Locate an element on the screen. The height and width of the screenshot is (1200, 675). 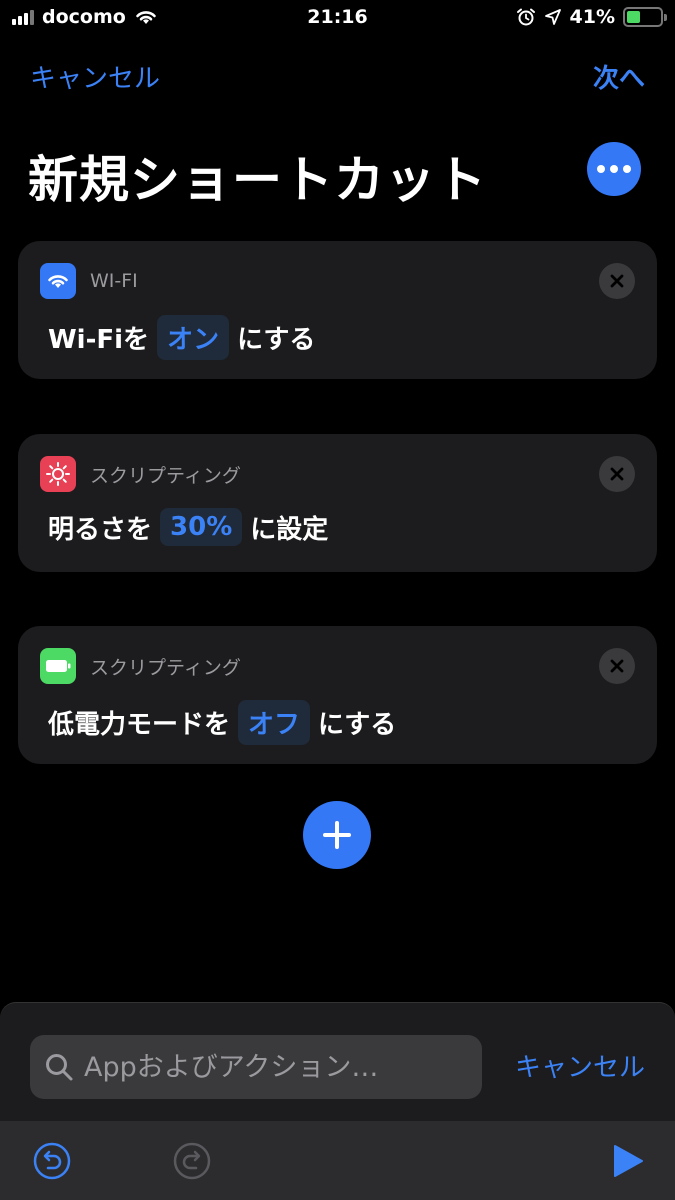
action-description: 低電力モードを オフ にする is located at coordinates (222, 722).